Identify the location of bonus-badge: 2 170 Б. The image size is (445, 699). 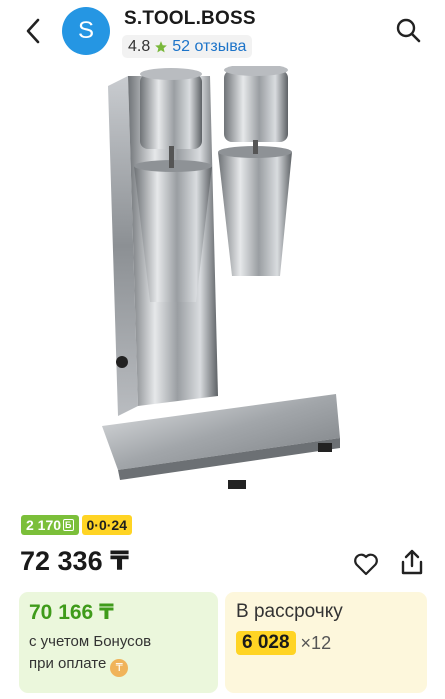
(50, 525).